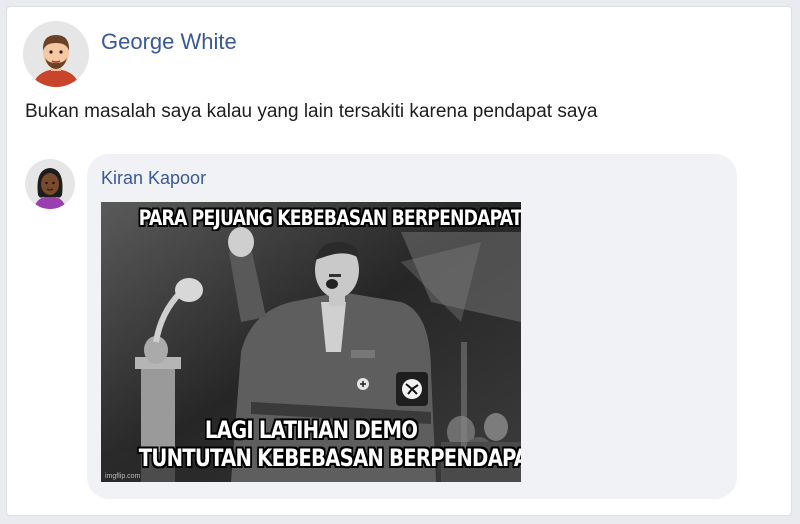 Image resolution: width=800 pixels, height=524 pixels. Describe the element at coordinates (153, 178) in the screenshot. I see `comment-author-name: Kiran Kapoor` at that location.